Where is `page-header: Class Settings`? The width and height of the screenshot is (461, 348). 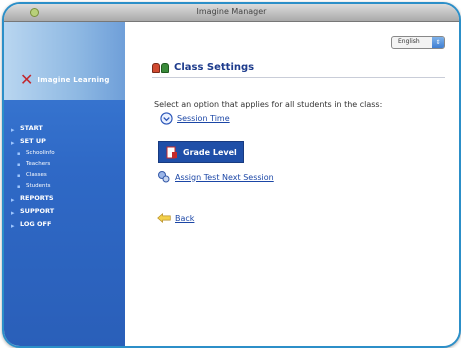
page-header: Class Settings is located at coordinates (203, 67).